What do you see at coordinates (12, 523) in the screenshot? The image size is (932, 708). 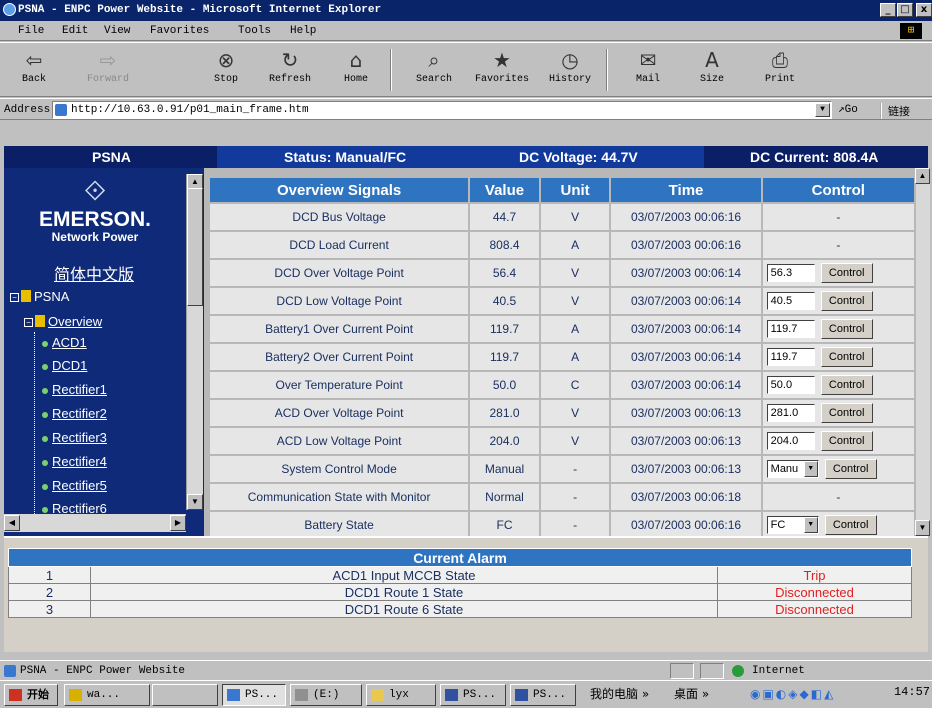 I see `scroll-left-icon: ◀` at bounding box center [12, 523].